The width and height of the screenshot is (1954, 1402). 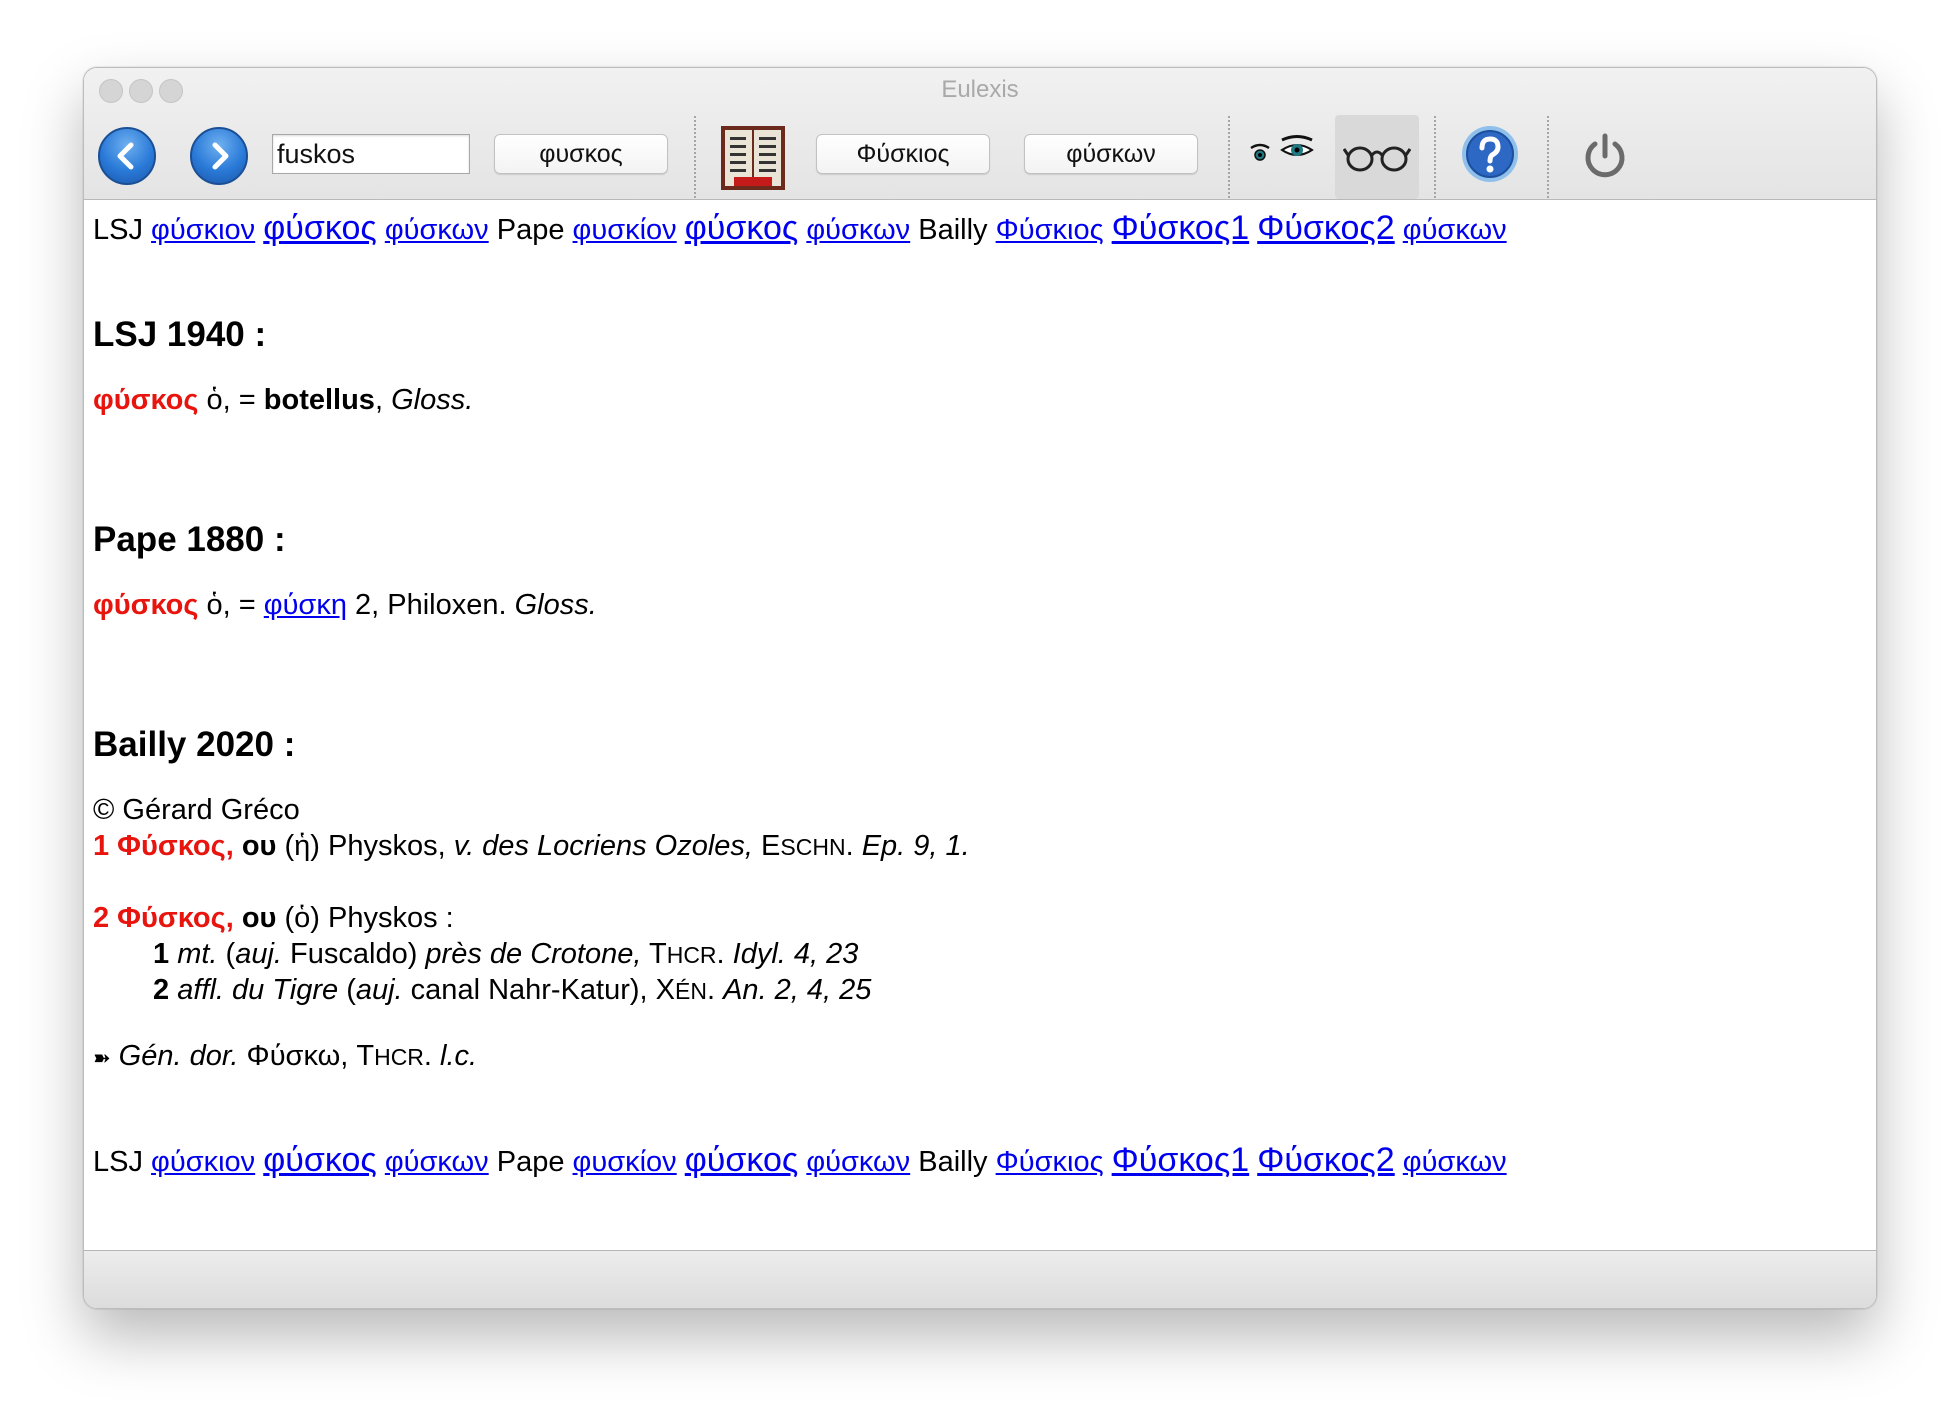 I want to click on pape-headword: φύσκος, so click(x=146, y=605).